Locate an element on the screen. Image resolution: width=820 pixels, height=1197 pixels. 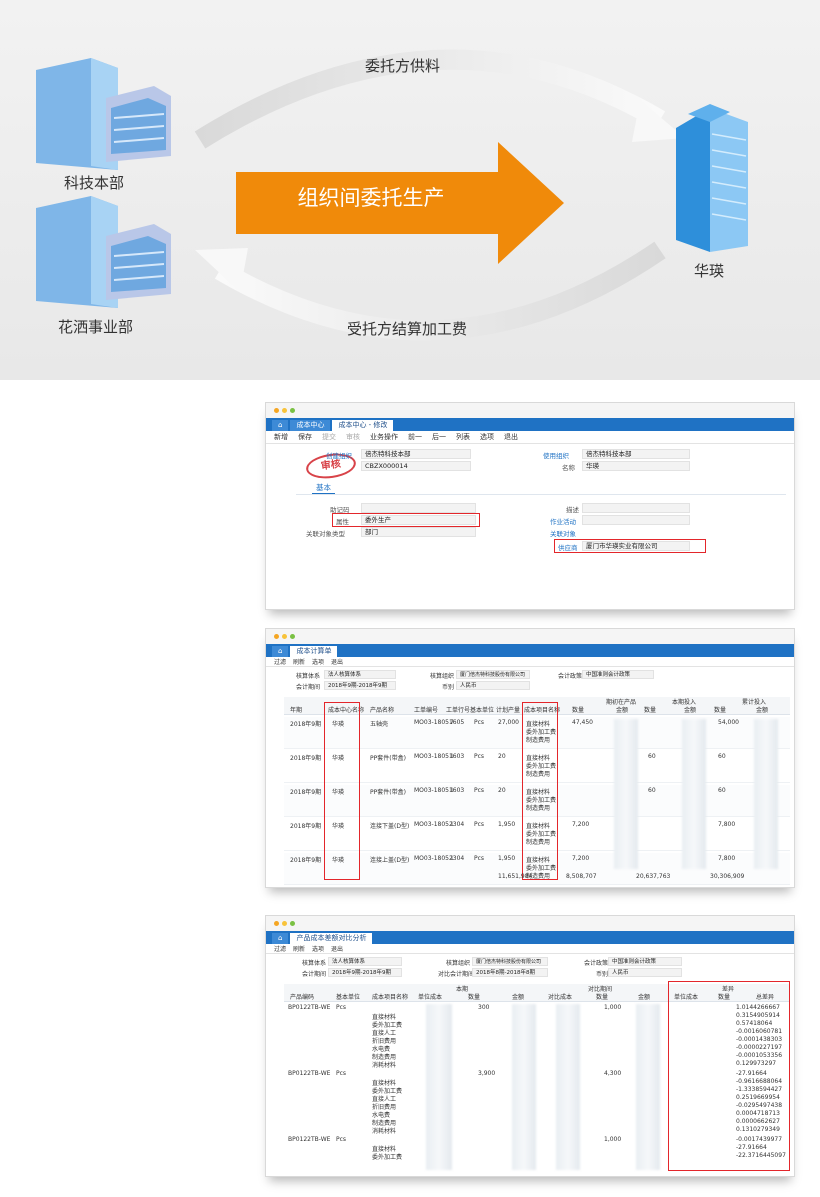
acct-policy-label: 会计政策 is located at coordinates (596, 963).